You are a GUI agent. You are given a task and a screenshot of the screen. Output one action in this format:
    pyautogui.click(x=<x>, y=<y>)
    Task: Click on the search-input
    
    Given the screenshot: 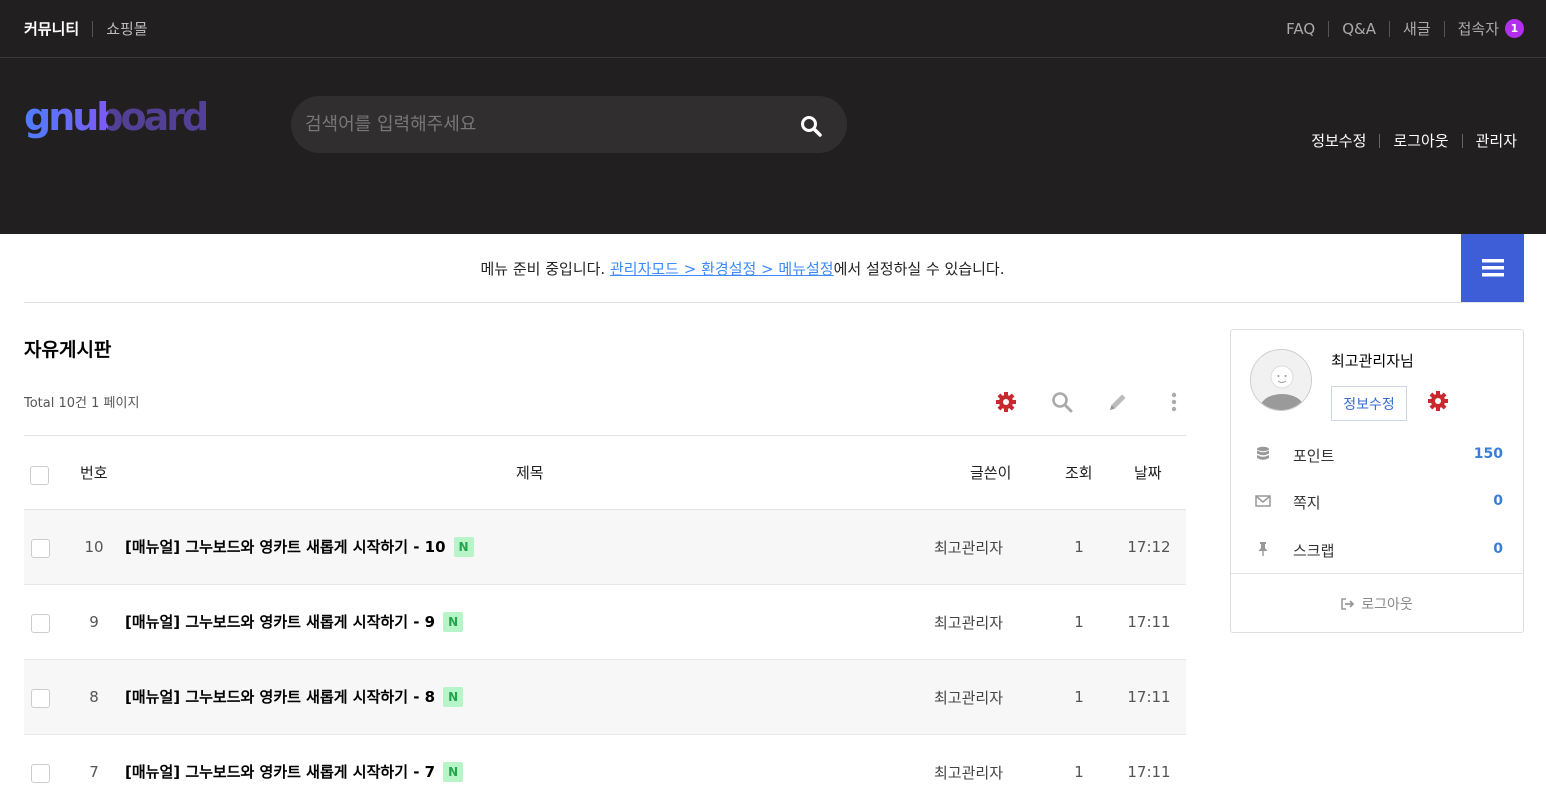 What is the action you would take?
    pyautogui.click(x=545, y=124)
    